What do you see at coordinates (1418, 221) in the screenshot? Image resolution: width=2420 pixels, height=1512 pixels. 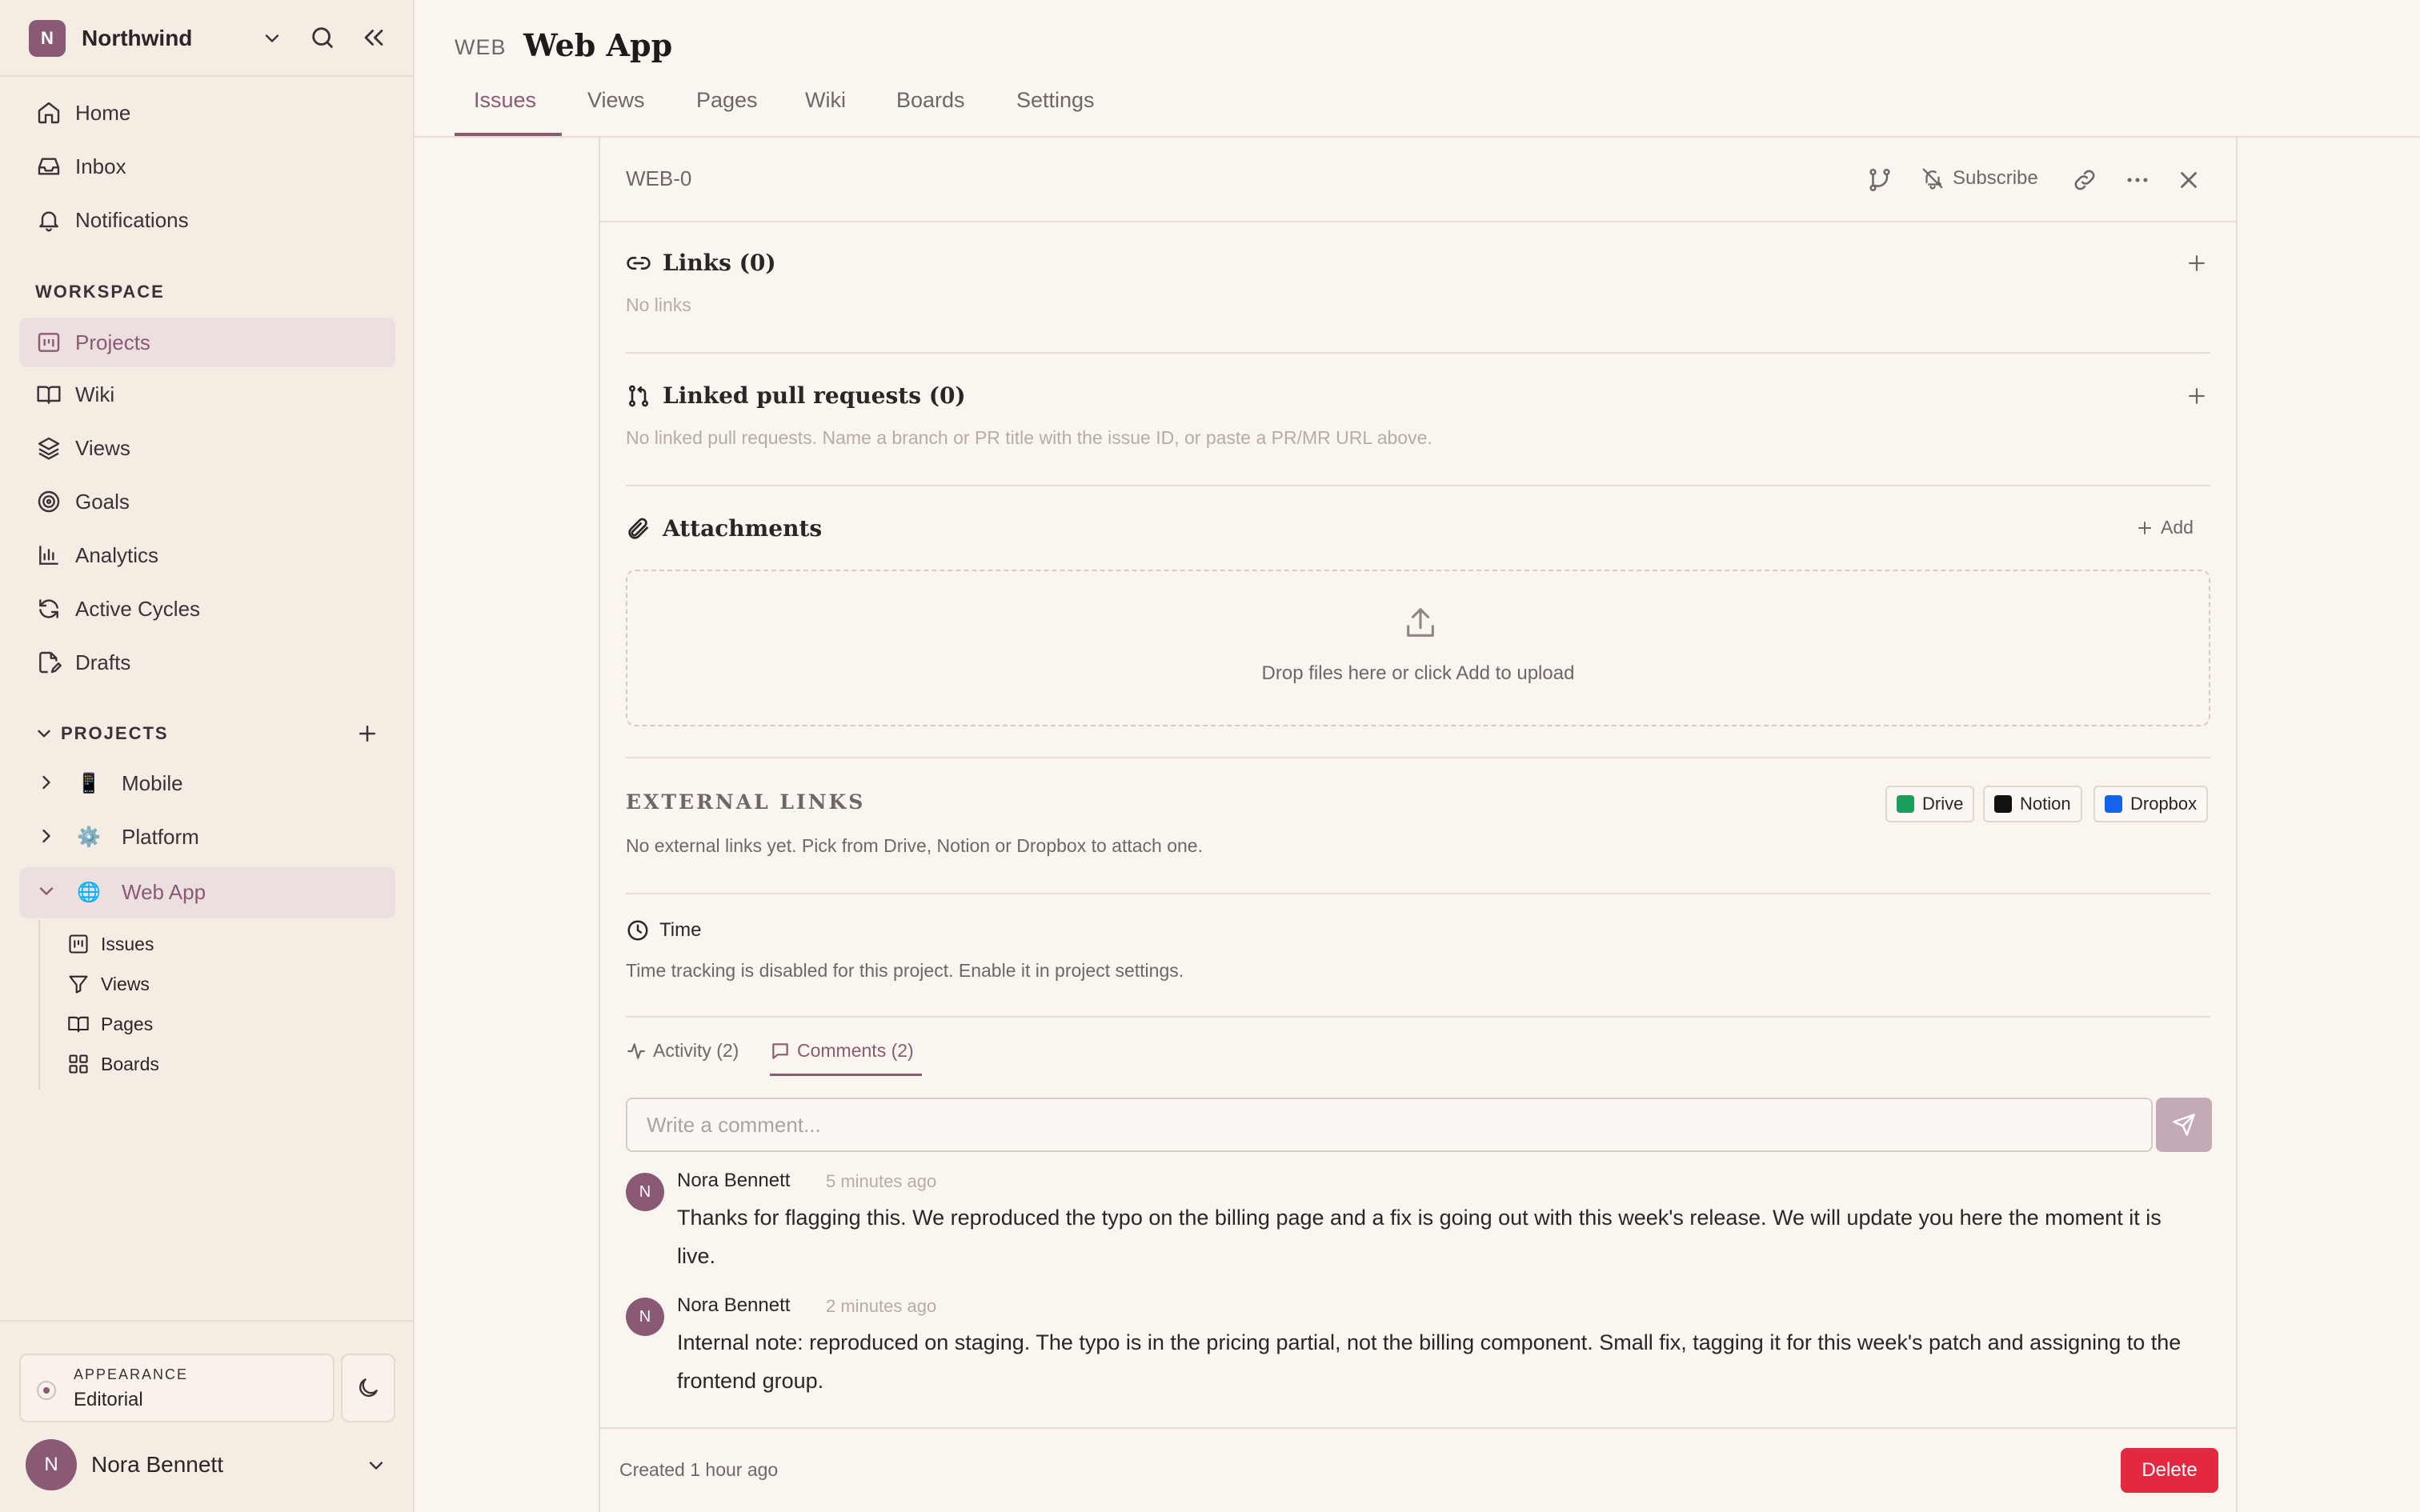 I see `panel-header-divider` at bounding box center [1418, 221].